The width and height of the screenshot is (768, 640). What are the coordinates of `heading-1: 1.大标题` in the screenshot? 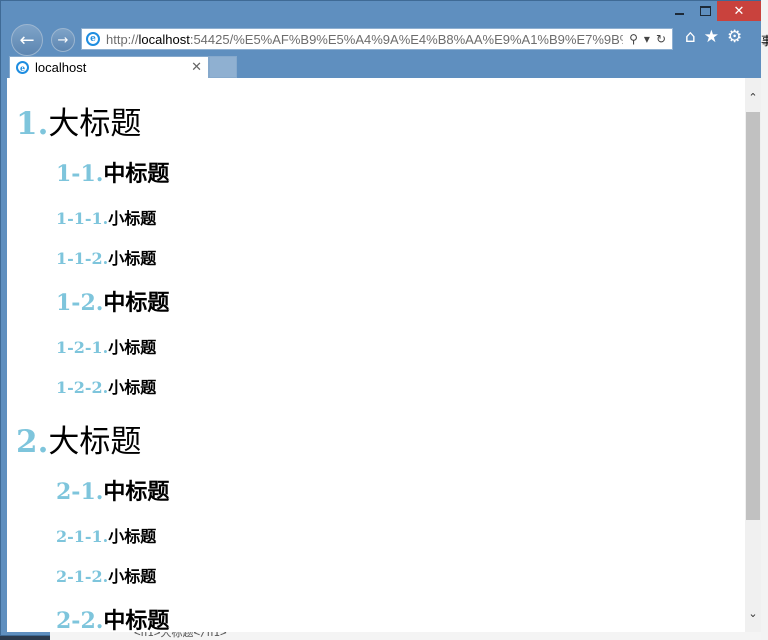 It's located at (78, 120).